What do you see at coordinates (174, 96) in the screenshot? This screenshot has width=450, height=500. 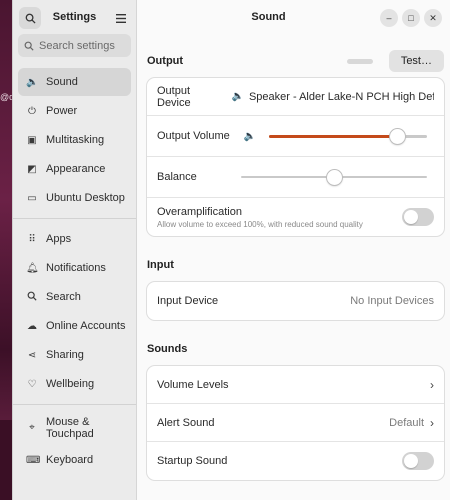 I see `output-device-label: Output Device` at bounding box center [174, 96].